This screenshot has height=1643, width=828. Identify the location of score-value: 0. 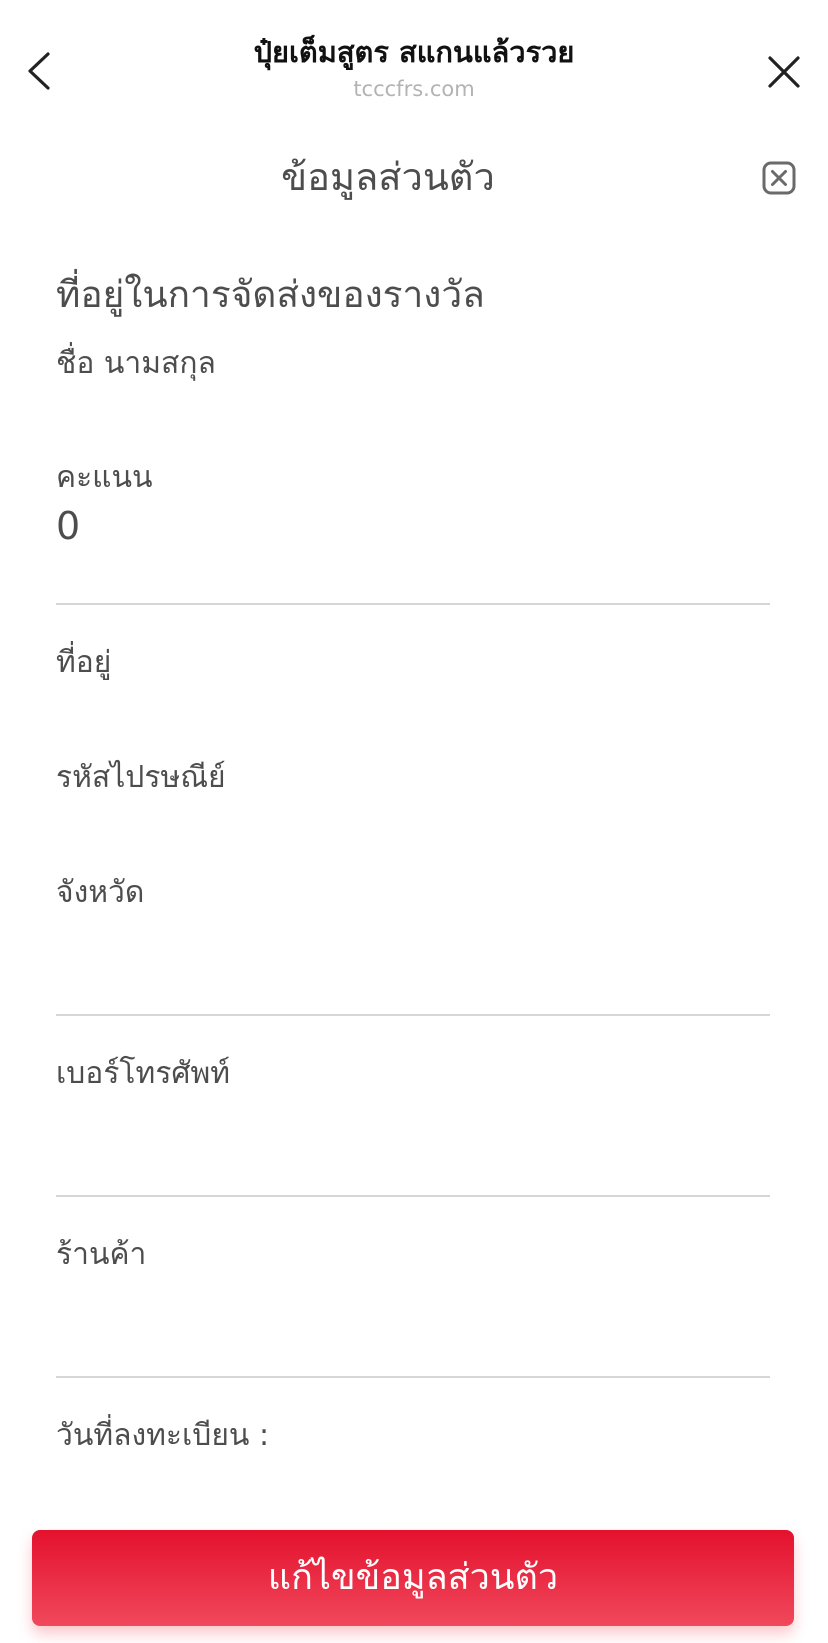
(68, 526).